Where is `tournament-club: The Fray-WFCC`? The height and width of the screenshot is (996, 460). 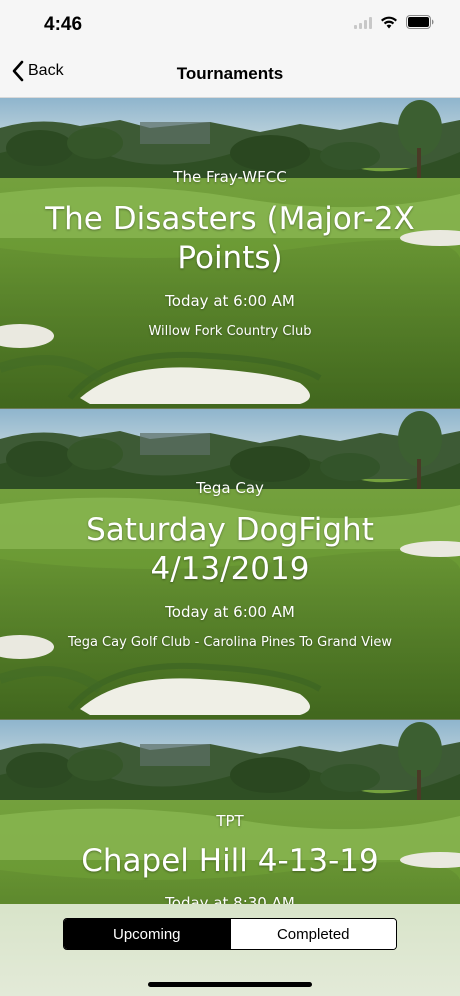
tournament-club: The Fray-WFCC is located at coordinates (230, 177).